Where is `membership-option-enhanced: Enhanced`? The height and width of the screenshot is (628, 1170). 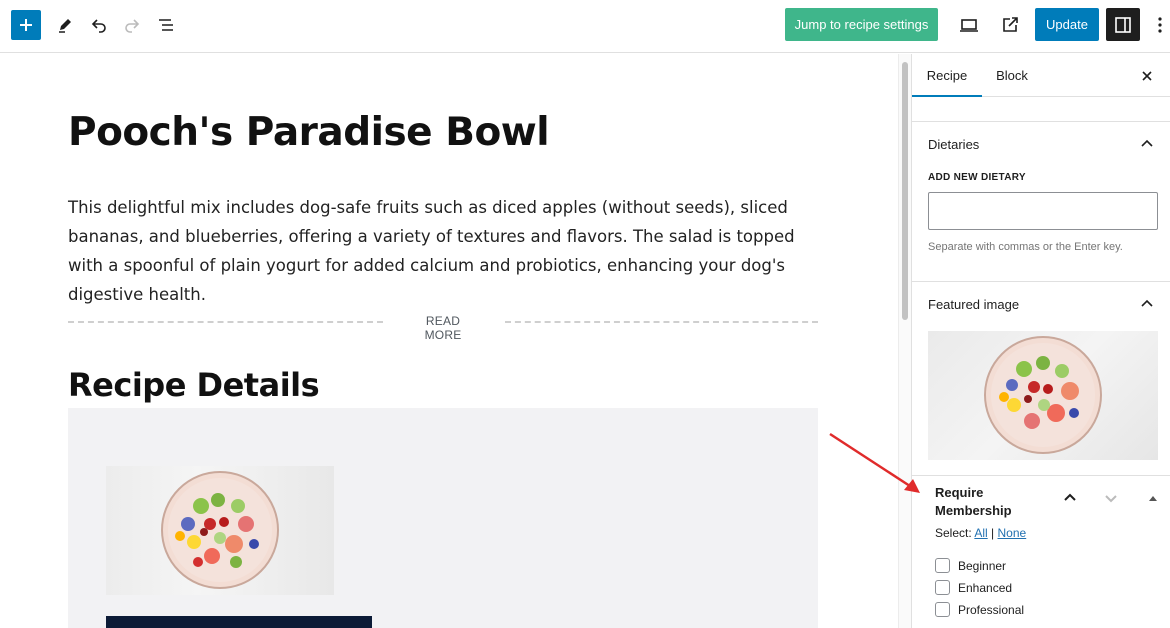 membership-option-enhanced: Enhanced is located at coordinates (973, 587).